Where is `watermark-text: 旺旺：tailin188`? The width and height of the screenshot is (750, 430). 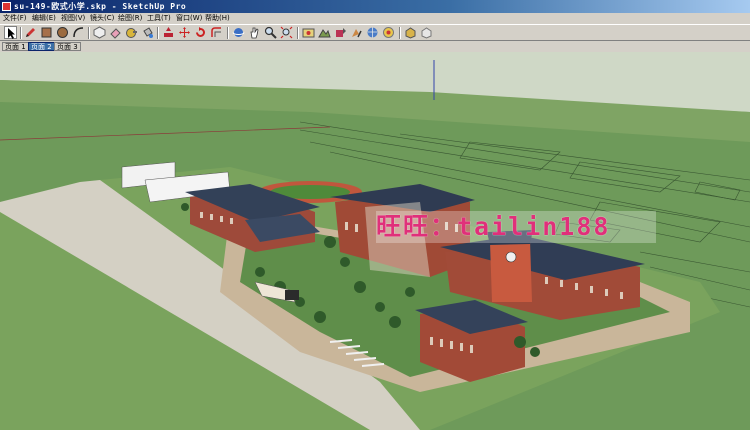 watermark-text: 旺旺：tailin188 is located at coordinates (516, 227).